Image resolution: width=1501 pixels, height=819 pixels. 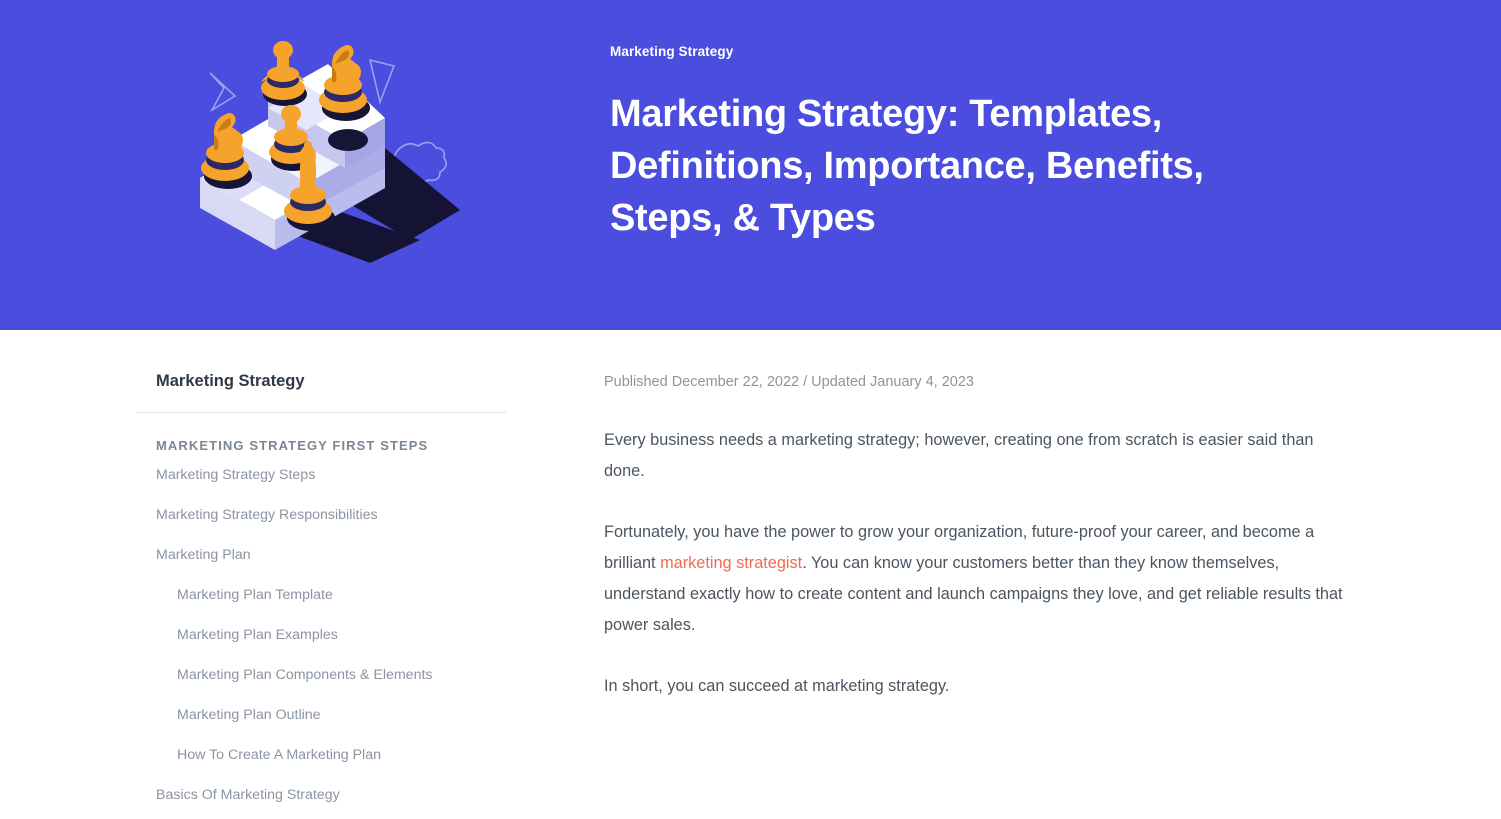 What do you see at coordinates (230, 381) in the screenshot?
I see `sidebar-title: Marketing Strategy` at bounding box center [230, 381].